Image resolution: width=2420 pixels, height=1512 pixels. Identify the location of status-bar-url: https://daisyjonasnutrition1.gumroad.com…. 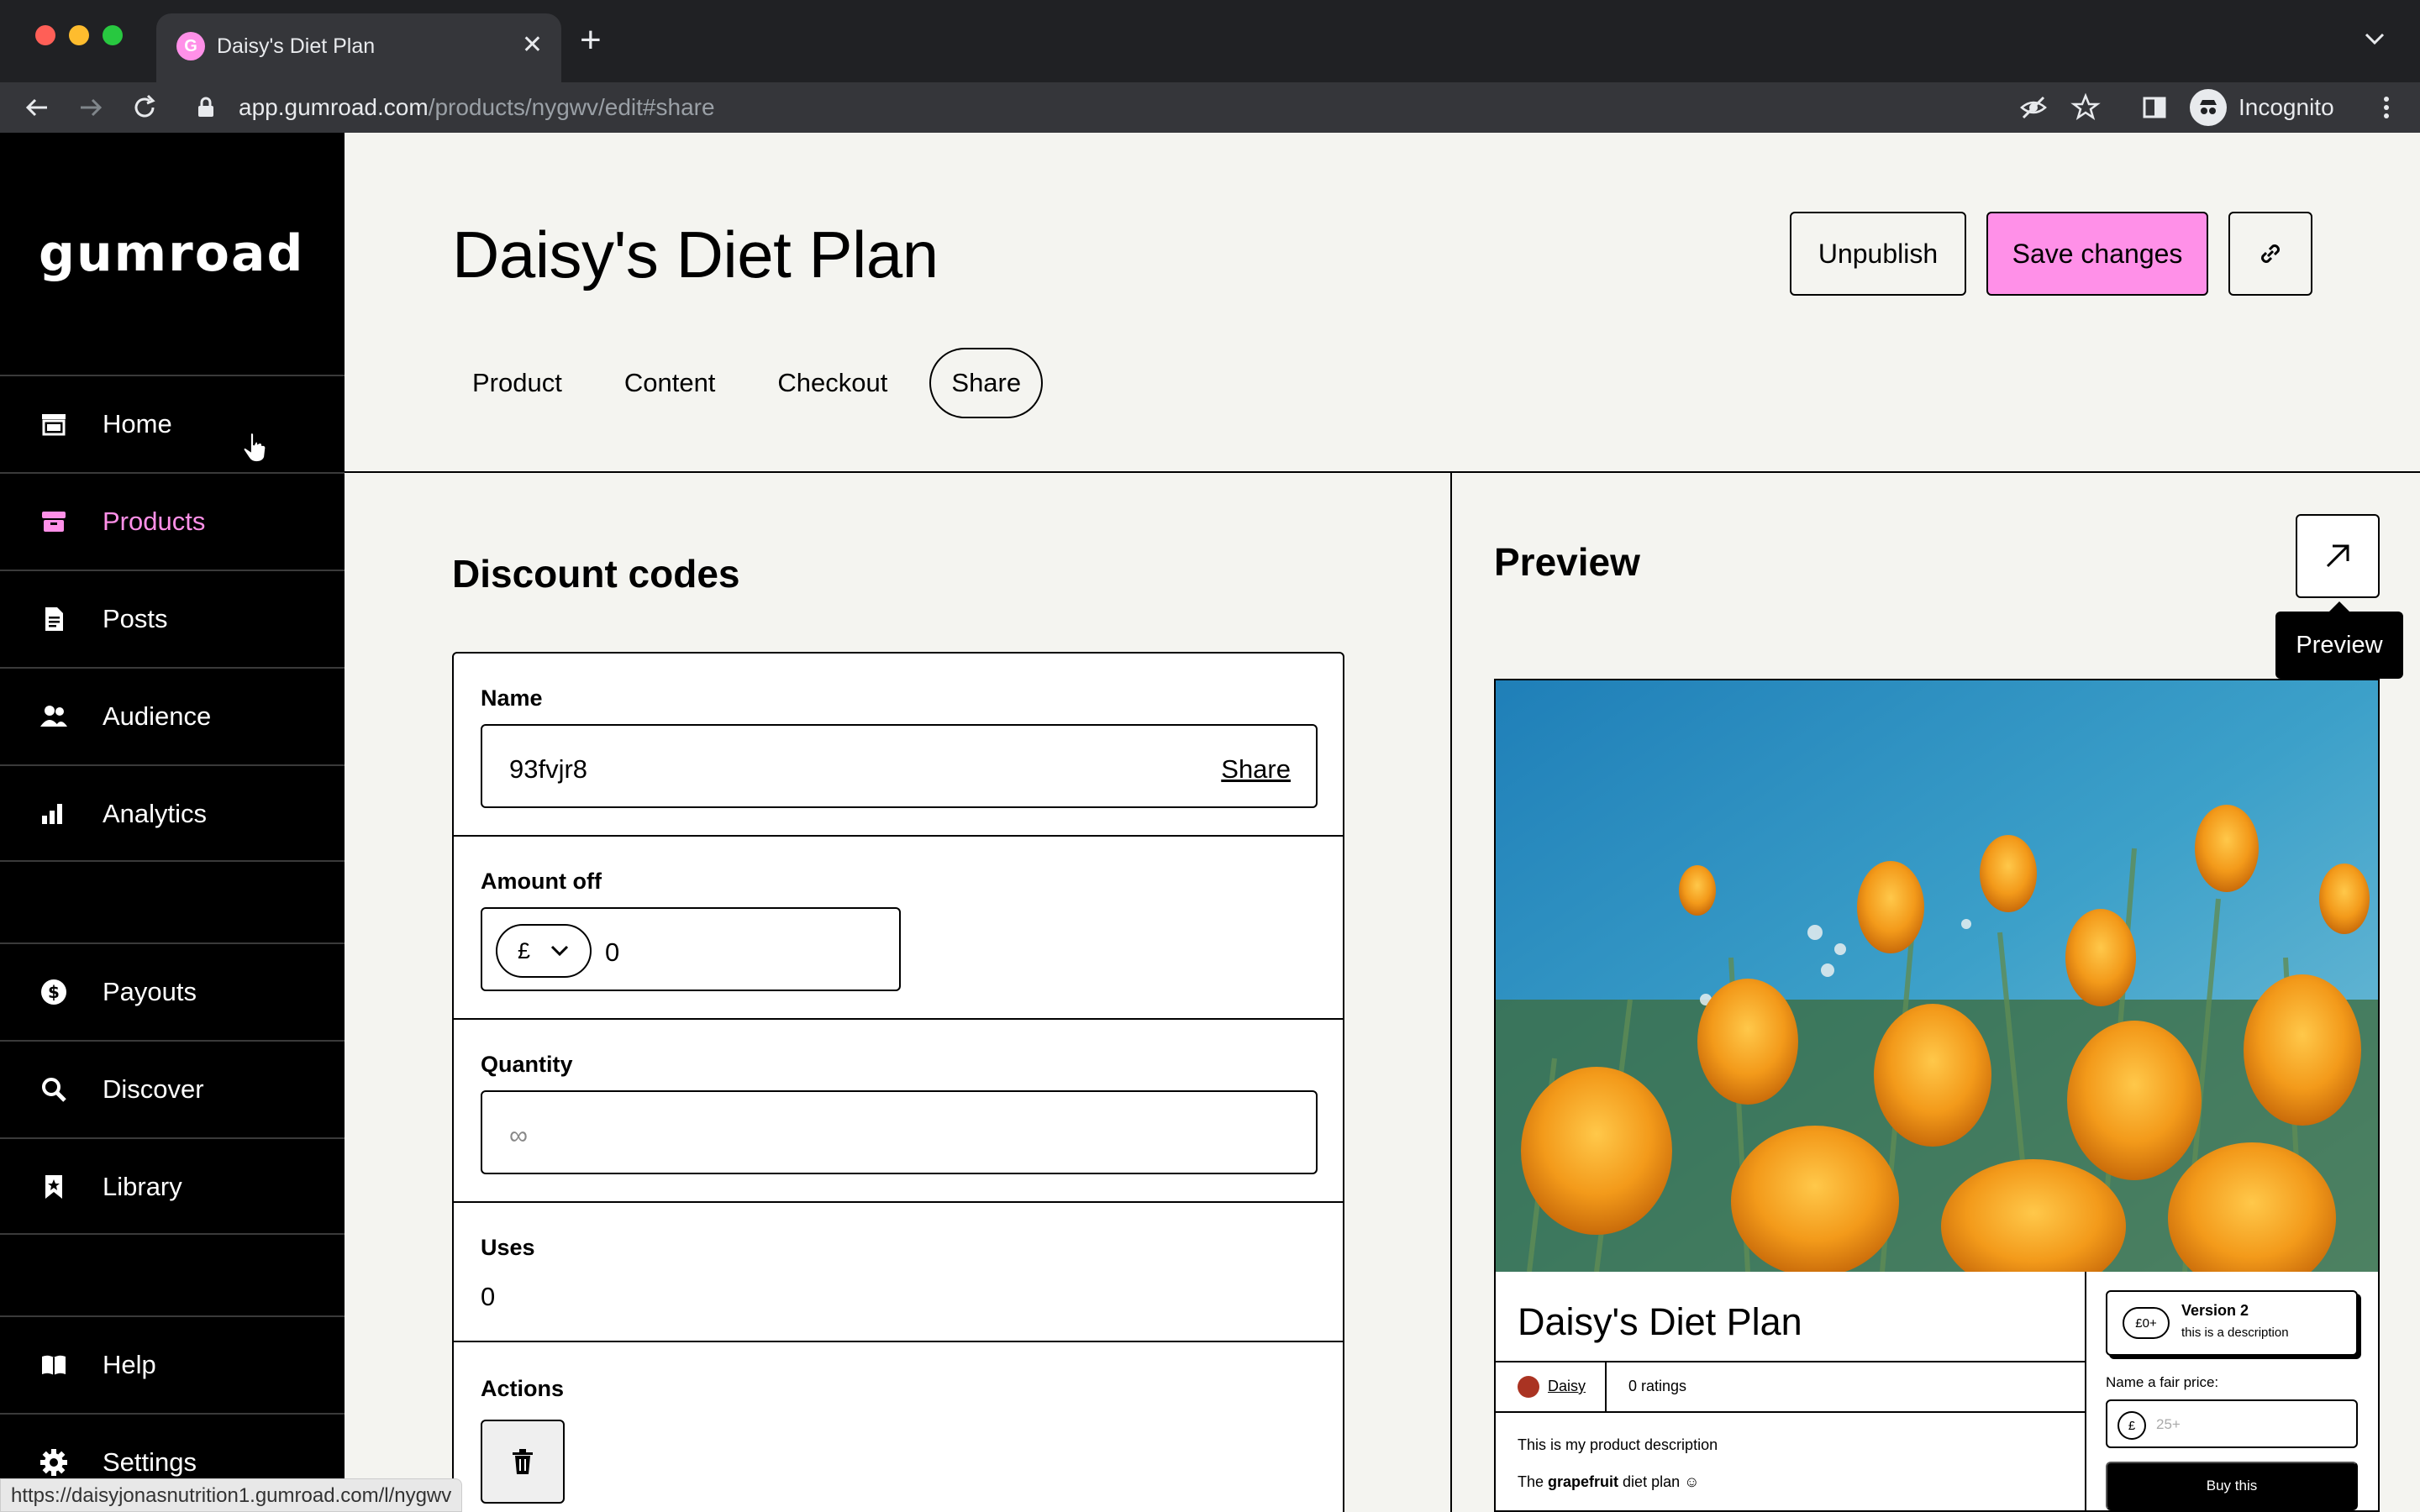
(232, 1495).